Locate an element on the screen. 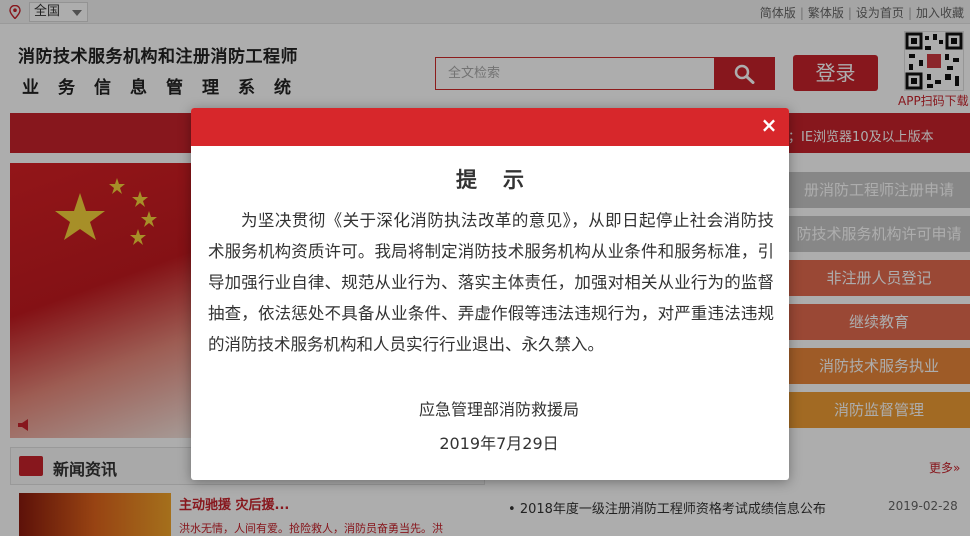  dialog-header-bar is located at coordinates (490, 127).